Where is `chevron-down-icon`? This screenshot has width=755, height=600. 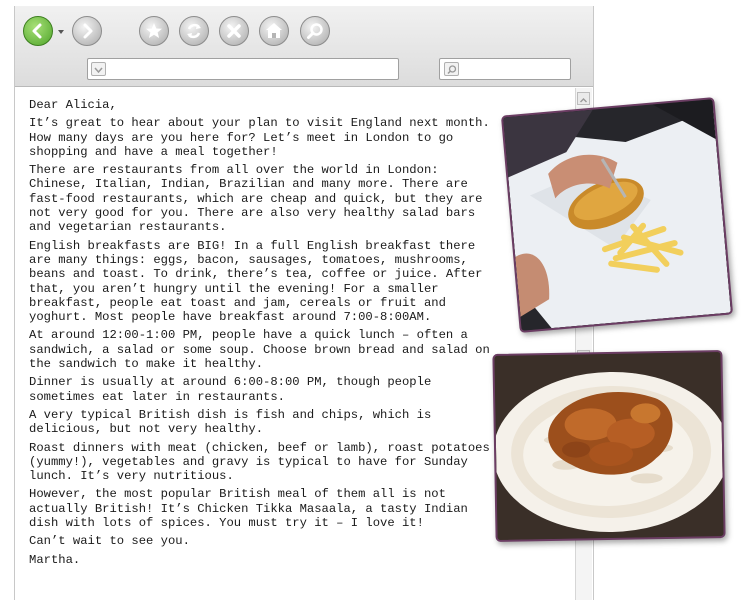
chevron-down-icon is located at coordinates (98, 70).